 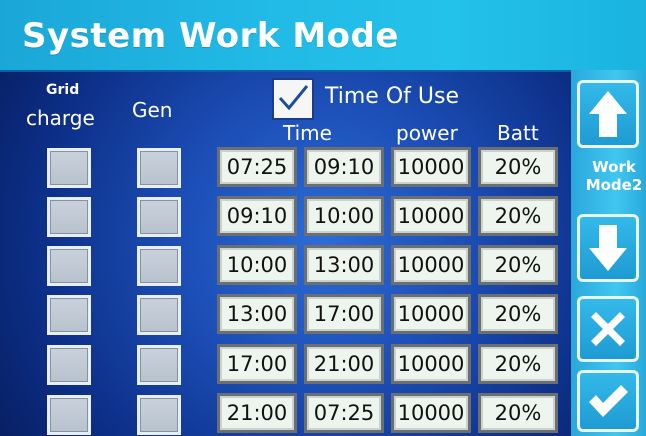 I want to click on time-of-use-checkbox, so click(x=293, y=99).